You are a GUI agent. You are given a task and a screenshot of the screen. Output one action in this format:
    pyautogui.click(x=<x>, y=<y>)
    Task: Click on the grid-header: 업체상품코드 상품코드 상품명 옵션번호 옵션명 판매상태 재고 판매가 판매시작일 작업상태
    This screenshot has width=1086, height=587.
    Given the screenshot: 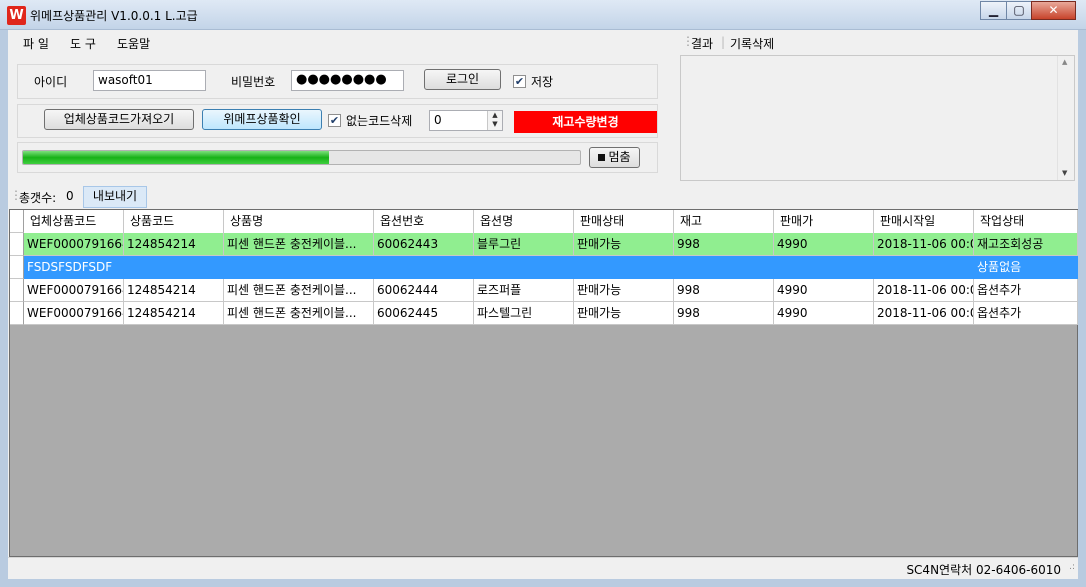 What is the action you would take?
    pyautogui.click(x=544, y=222)
    